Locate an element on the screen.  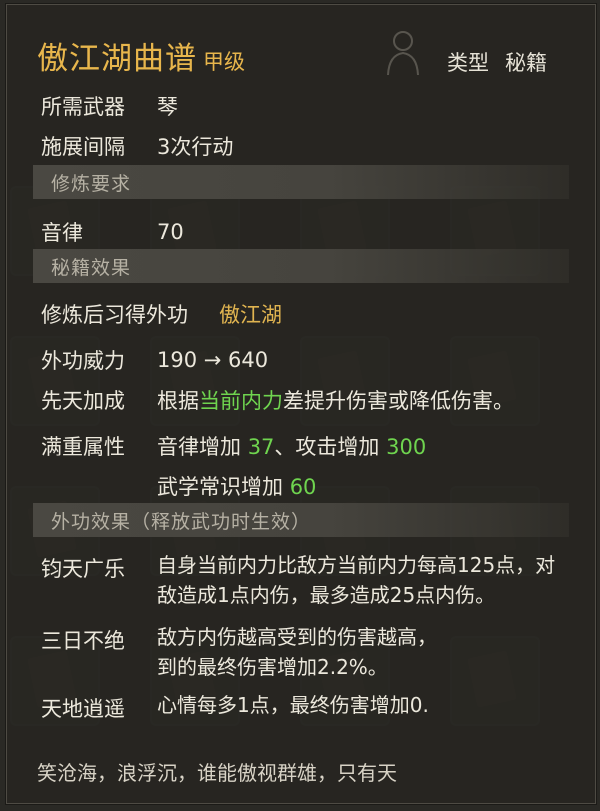
title-row: 傲江湖曲谱 甲级 is located at coordinates (141, 55).